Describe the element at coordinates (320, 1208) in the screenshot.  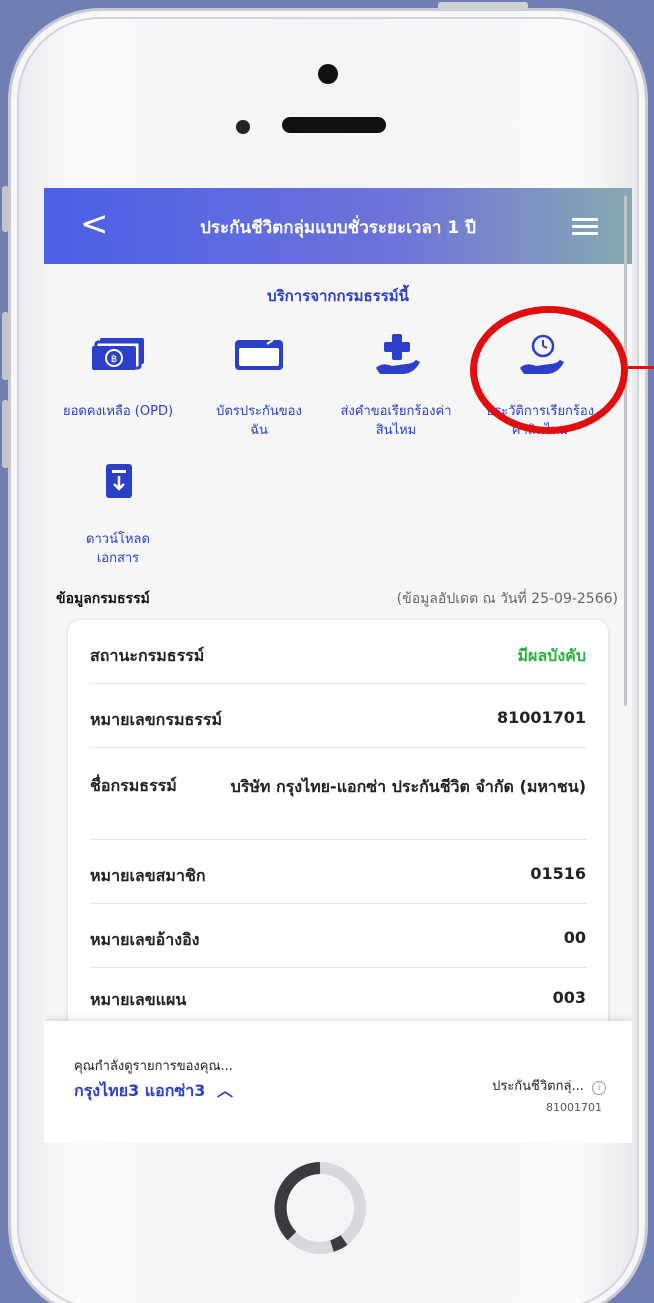
I see `loading-spinner-icon` at that location.